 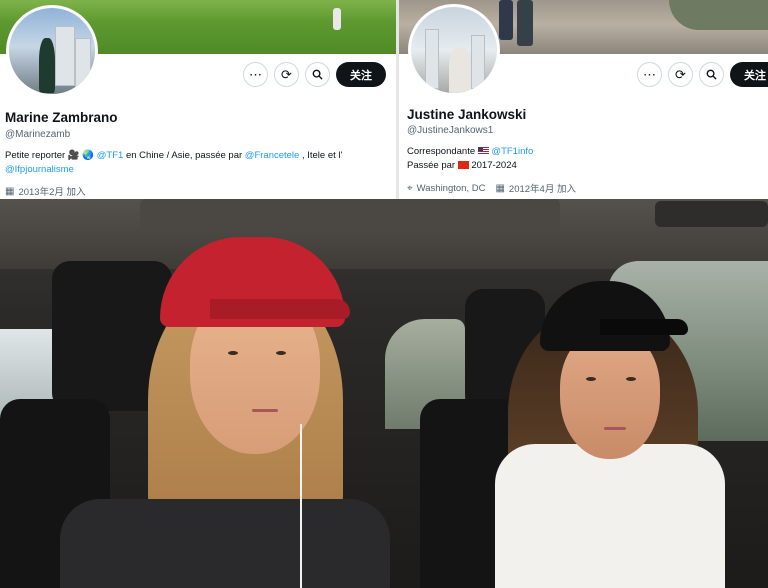 I want to click on location-icon: ⌖, so click(x=410, y=188).